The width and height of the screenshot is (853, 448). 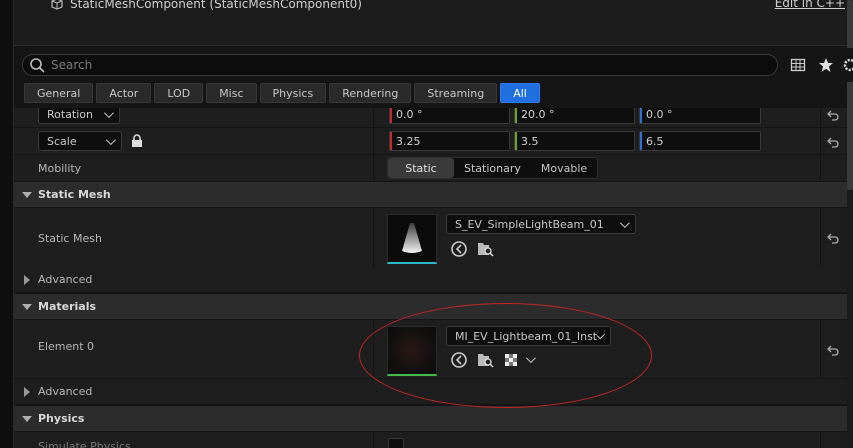 I want to click on mobility-movable: Movable, so click(x=564, y=168).